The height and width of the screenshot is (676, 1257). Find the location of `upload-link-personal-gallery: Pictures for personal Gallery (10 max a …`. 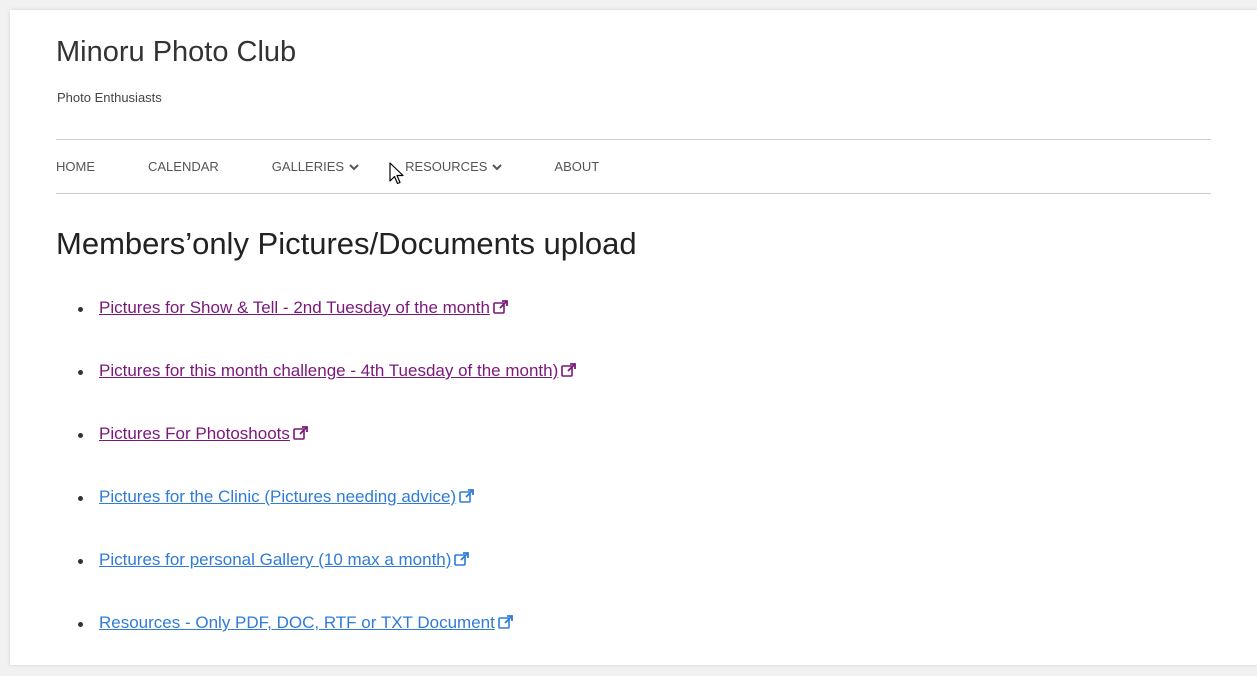

upload-link-personal-gallery: Pictures for personal Gallery (10 max a … is located at coordinates (284, 560).